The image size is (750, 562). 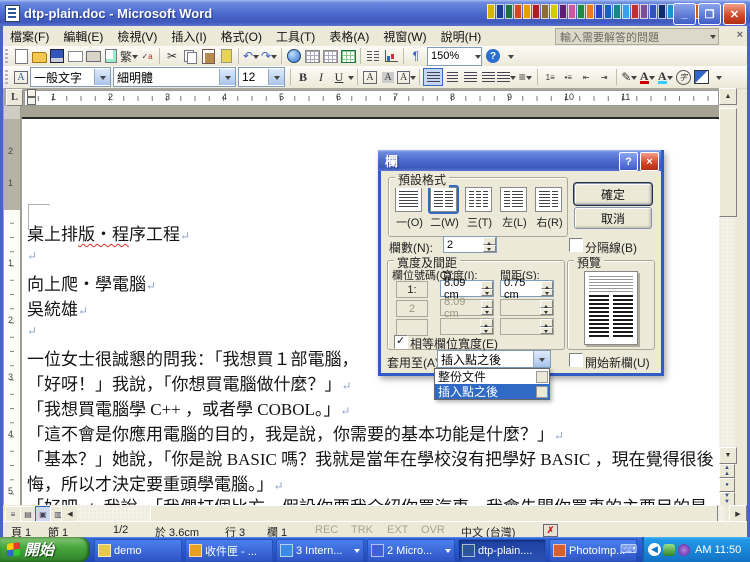 What do you see at coordinates (45, 549) in the screenshot?
I see `start-button: 開始` at bounding box center [45, 549].